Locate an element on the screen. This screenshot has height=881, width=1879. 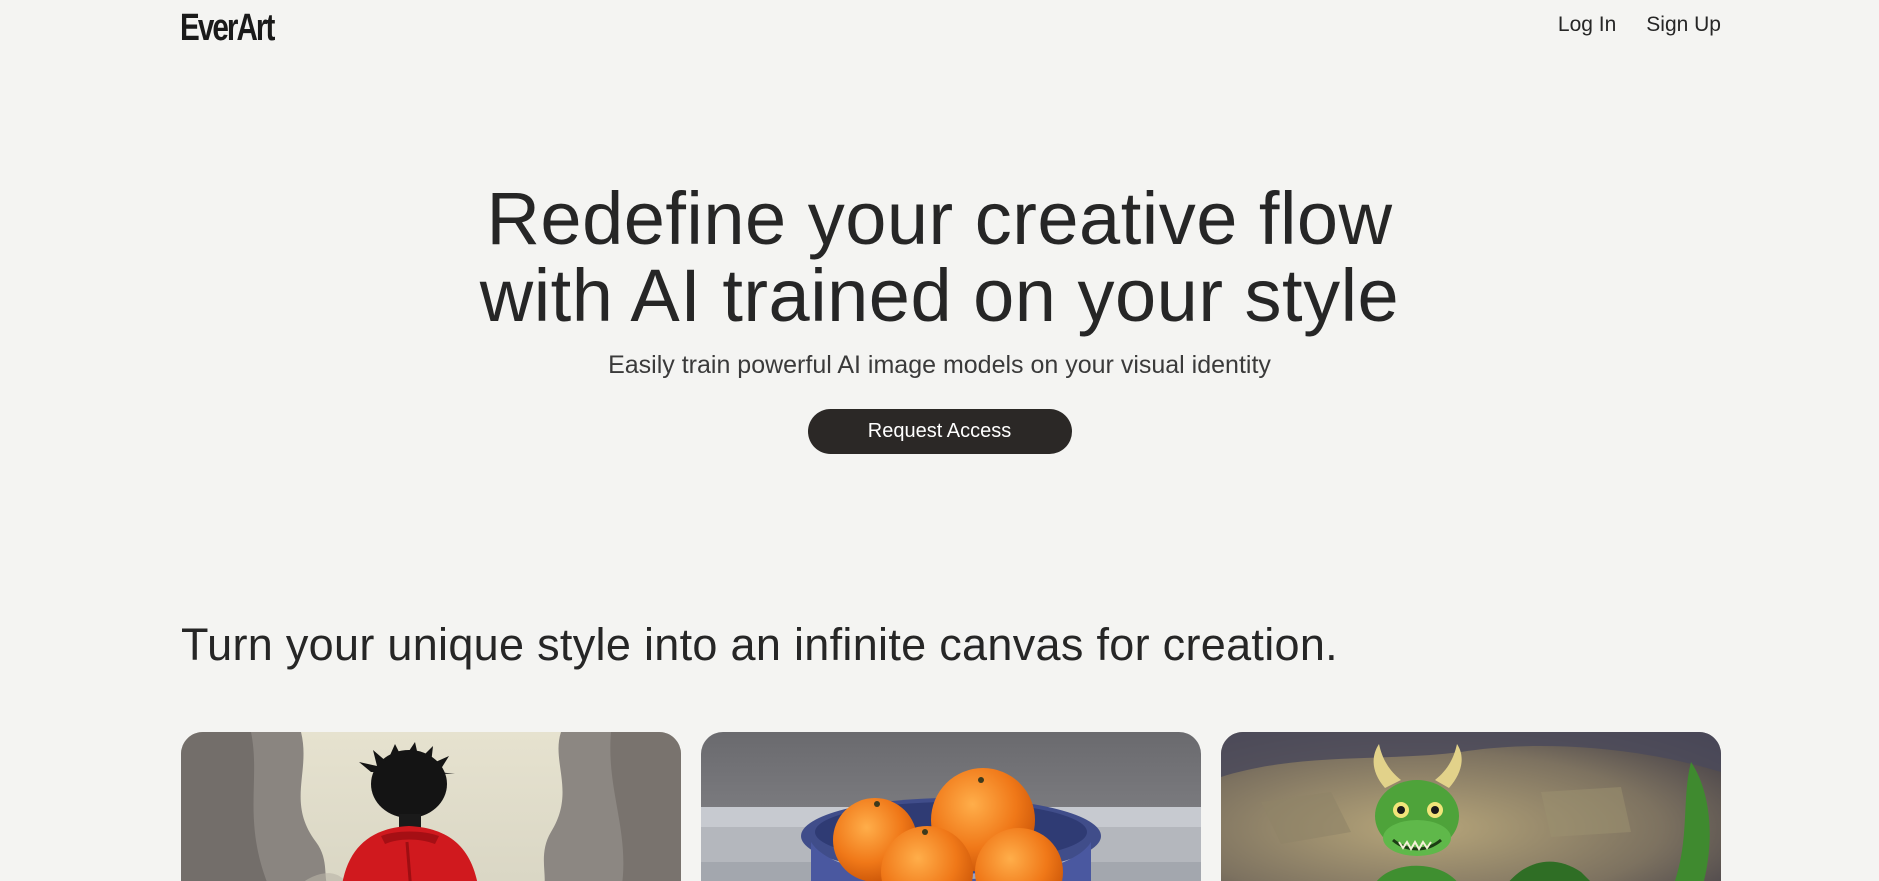
anime-character-image is located at coordinates (431, 806).